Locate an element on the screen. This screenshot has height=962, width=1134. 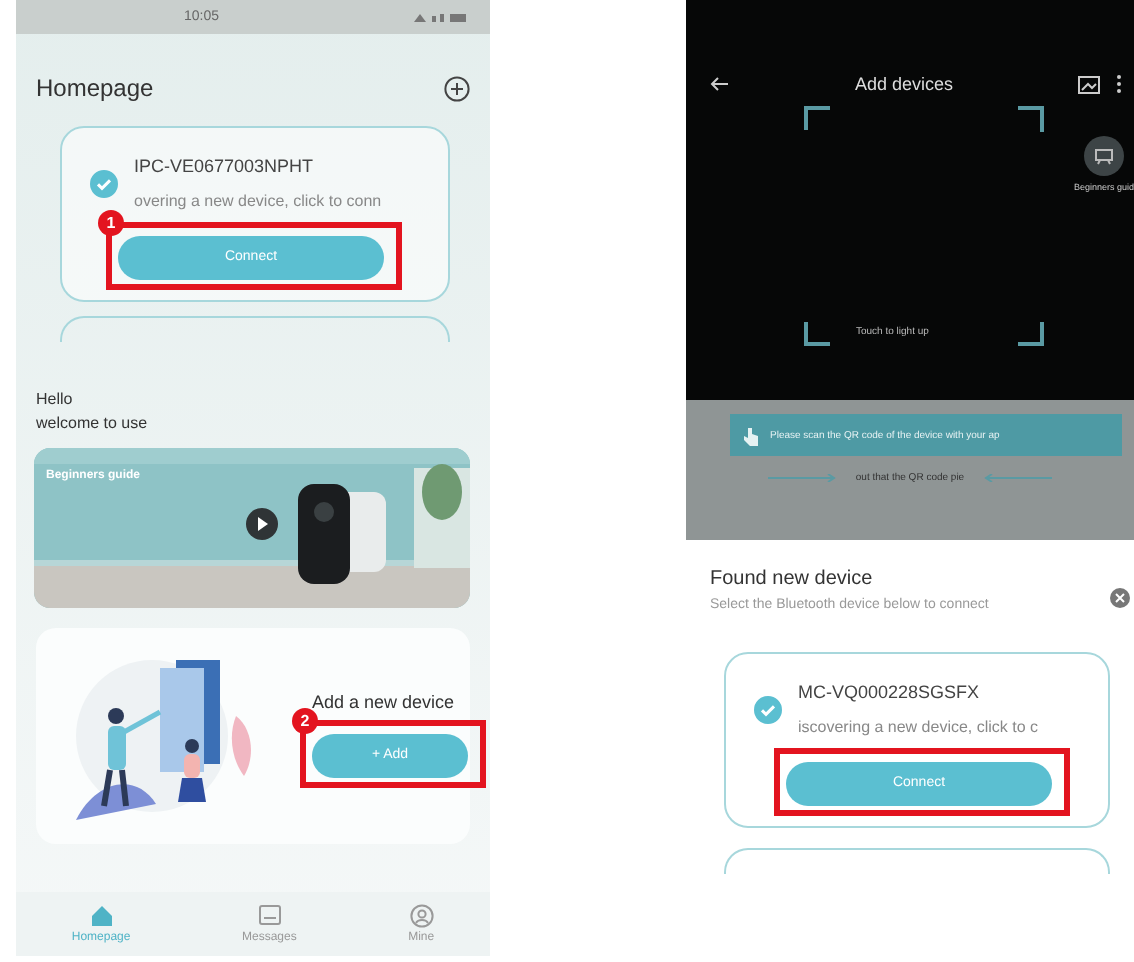
step-badge: 2 is located at coordinates (305, 721).